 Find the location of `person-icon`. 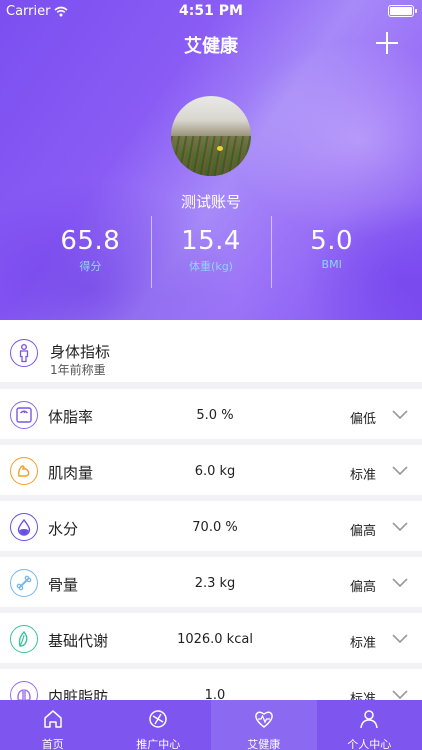

person-icon is located at coordinates (369, 719).